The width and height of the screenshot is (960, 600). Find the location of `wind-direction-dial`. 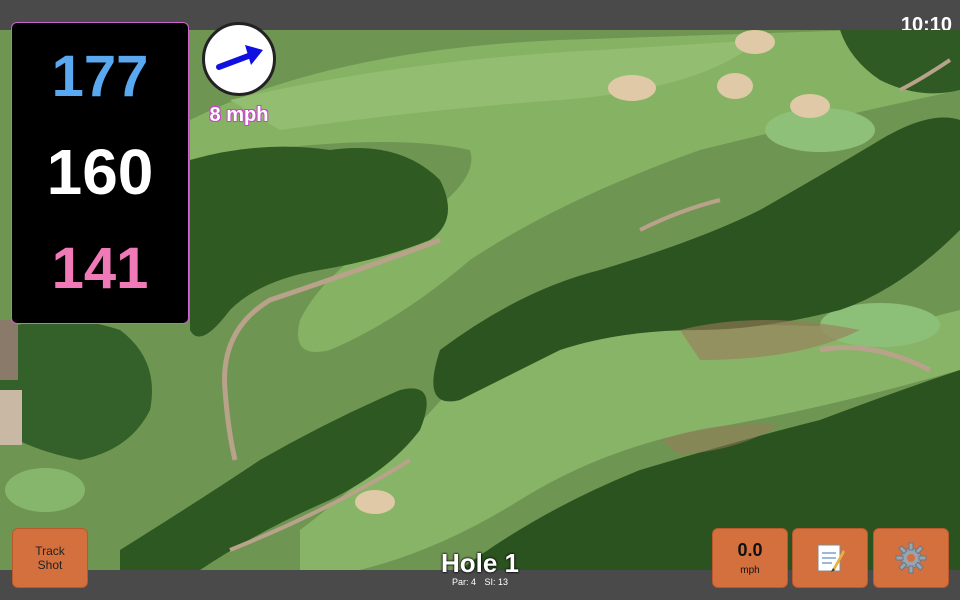

wind-direction-dial is located at coordinates (239, 59).